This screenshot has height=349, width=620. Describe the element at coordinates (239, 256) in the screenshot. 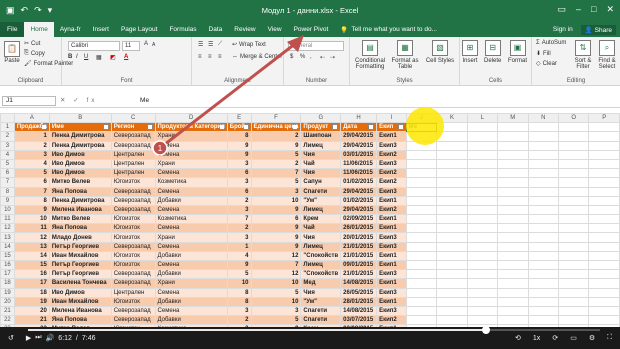

I see `table-cell: 4` at that location.